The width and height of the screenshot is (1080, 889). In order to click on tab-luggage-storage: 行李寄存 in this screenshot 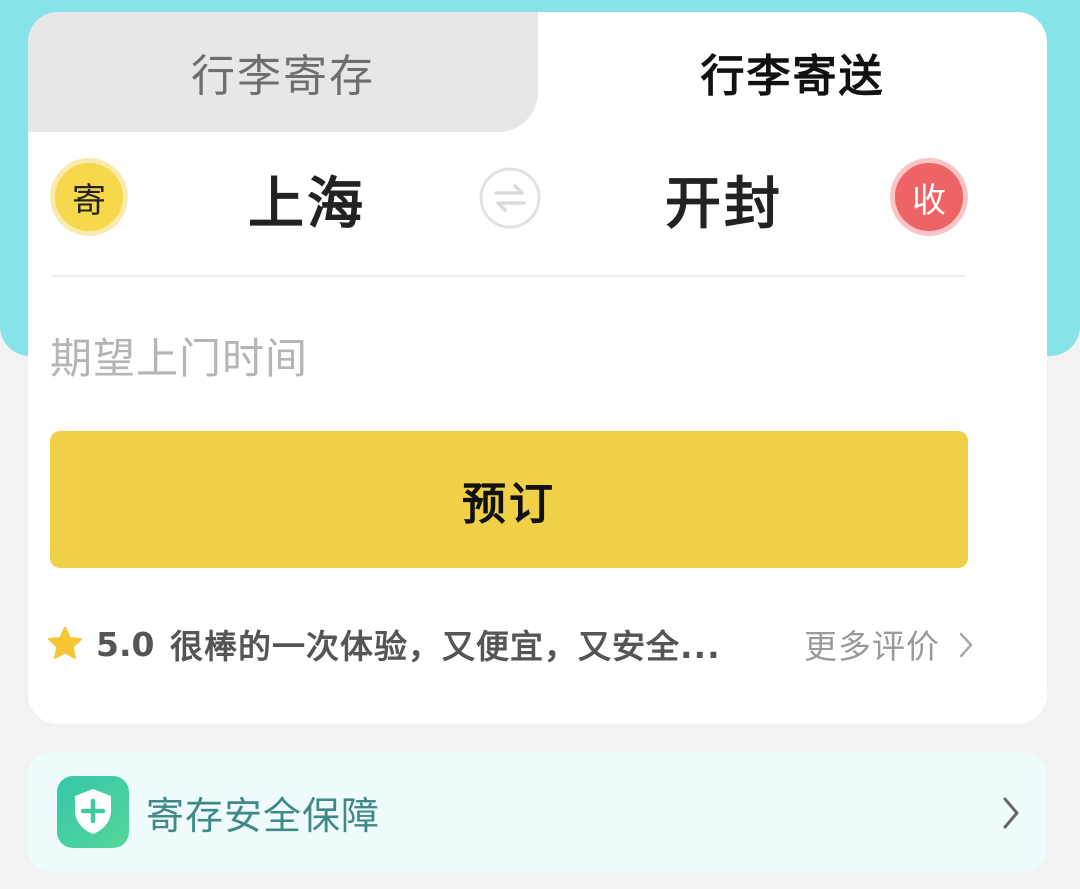, I will do `click(283, 72)`.